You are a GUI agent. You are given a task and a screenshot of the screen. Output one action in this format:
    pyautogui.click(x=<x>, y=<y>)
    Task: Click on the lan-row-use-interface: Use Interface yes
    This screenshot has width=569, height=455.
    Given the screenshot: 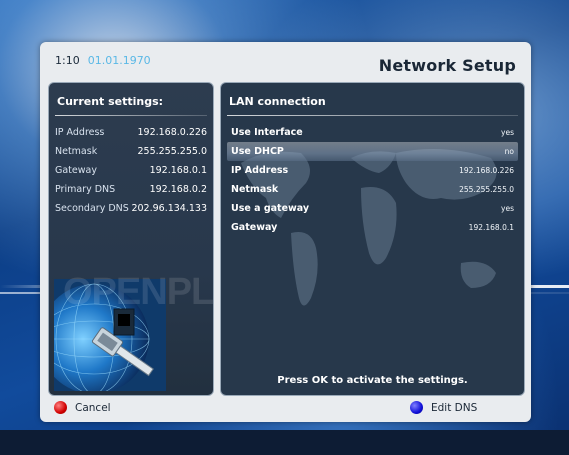 What is the action you would take?
    pyautogui.click(x=372, y=132)
    